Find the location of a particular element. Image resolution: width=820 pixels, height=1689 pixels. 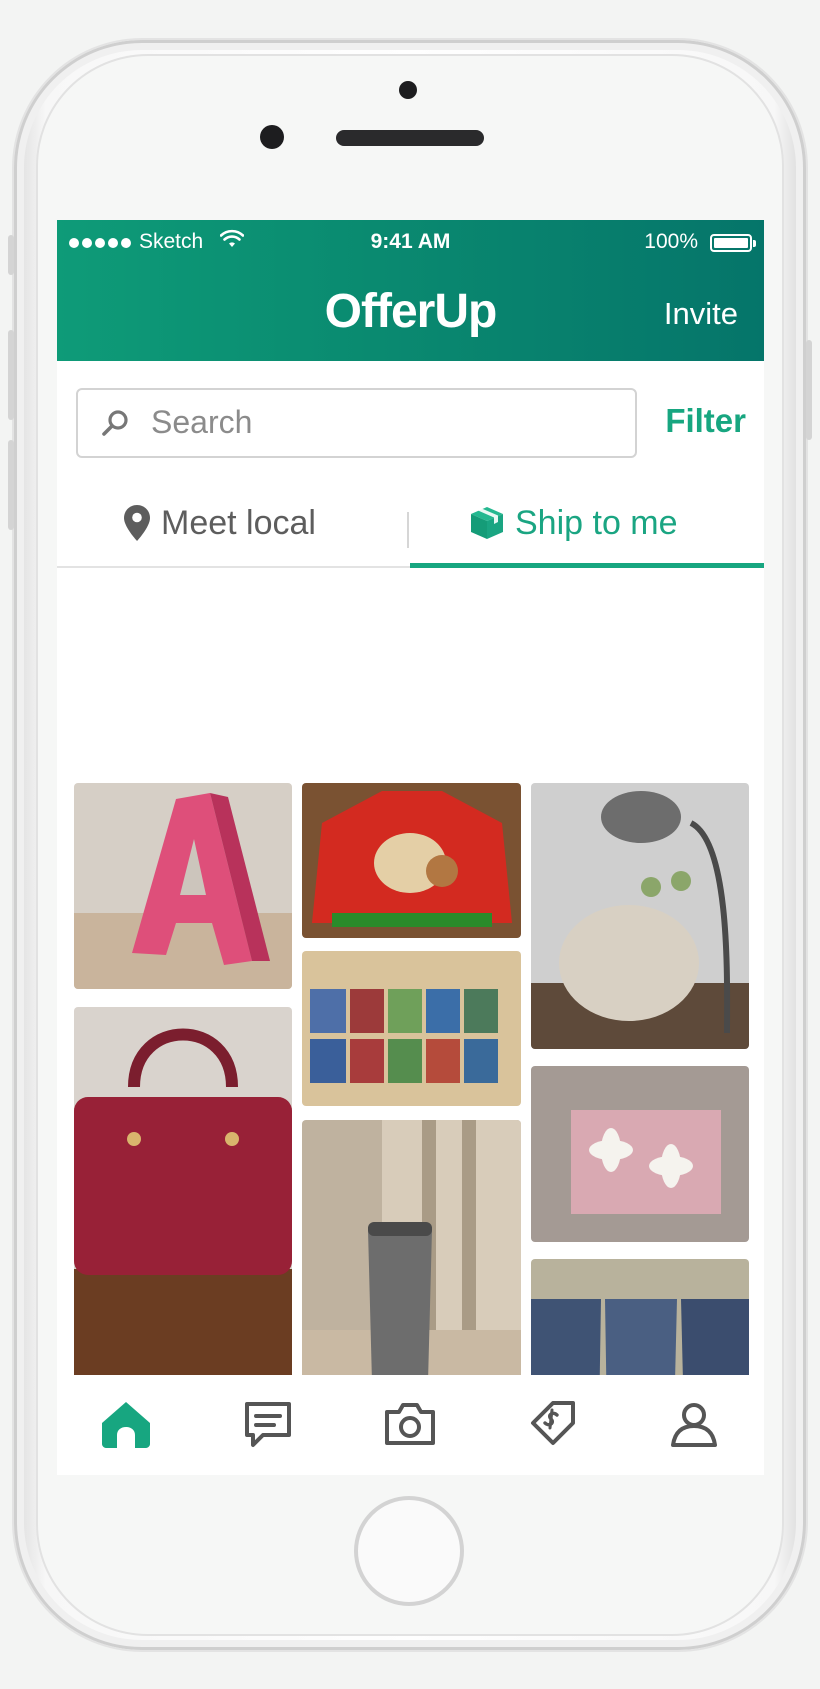

app-header: Sketch 9:41 AM 100% OfferUp Invite is located at coordinates (410, 290).